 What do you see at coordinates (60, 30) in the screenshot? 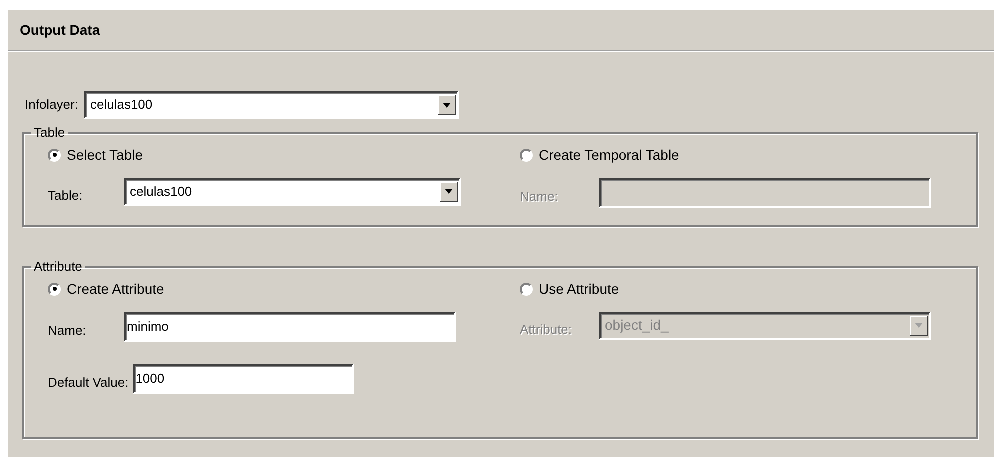
I see `section-title: Output Data` at bounding box center [60, 30].